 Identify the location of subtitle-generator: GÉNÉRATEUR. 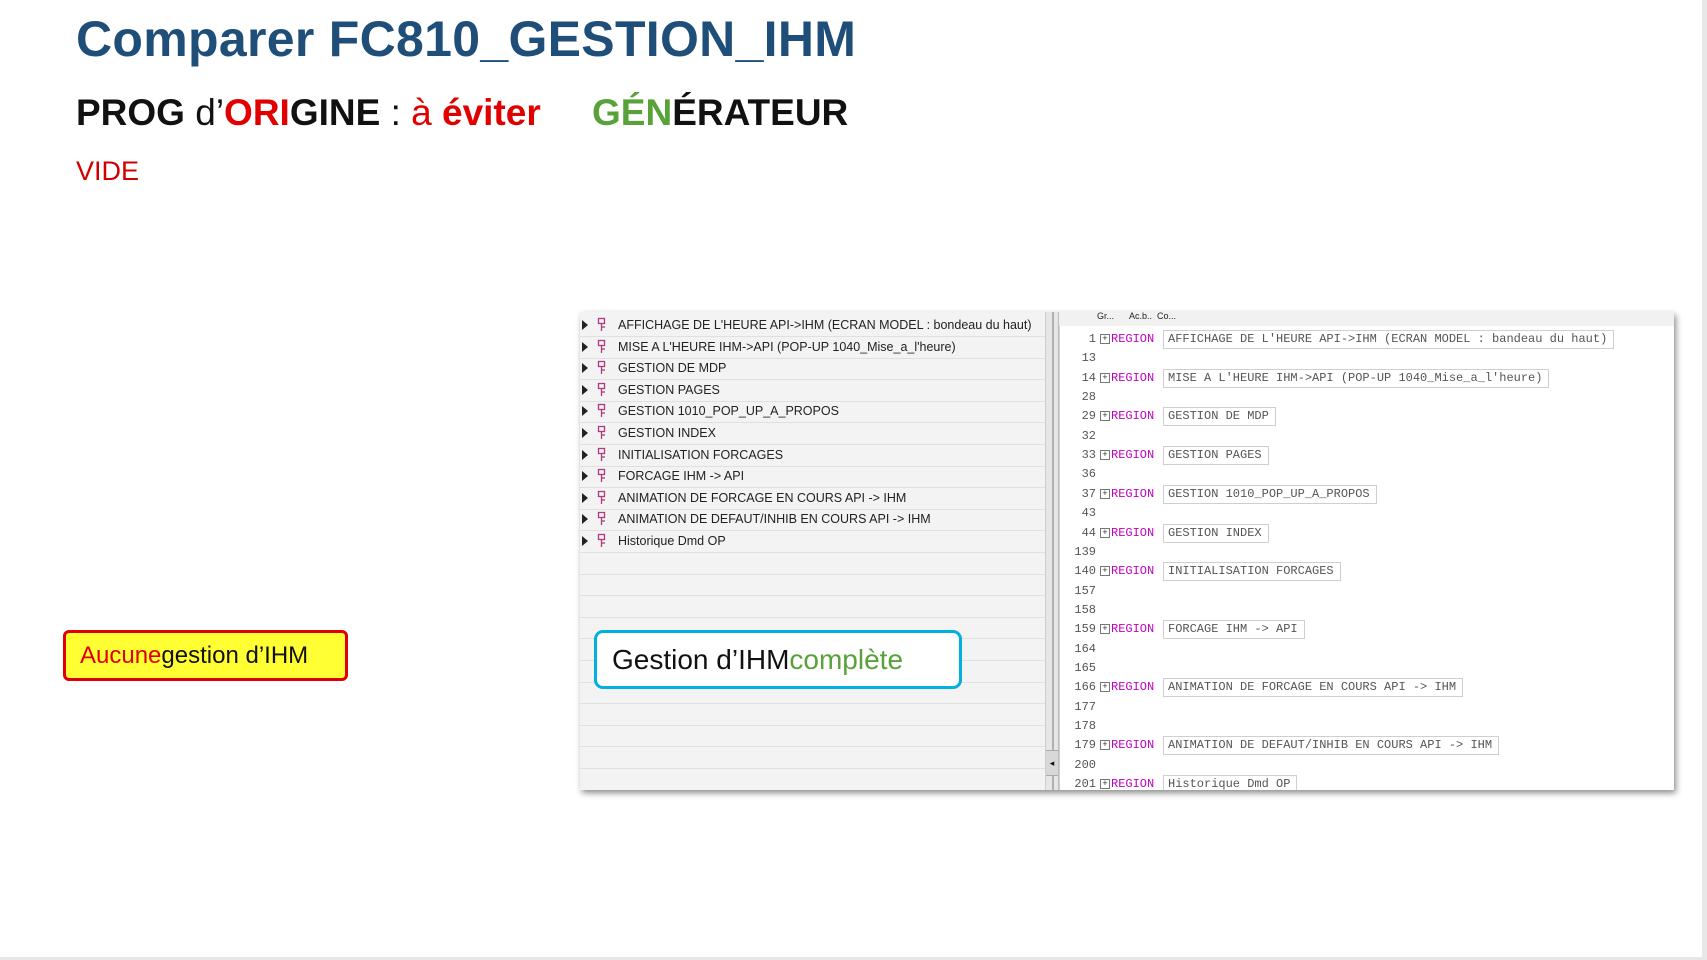
(720, 113).